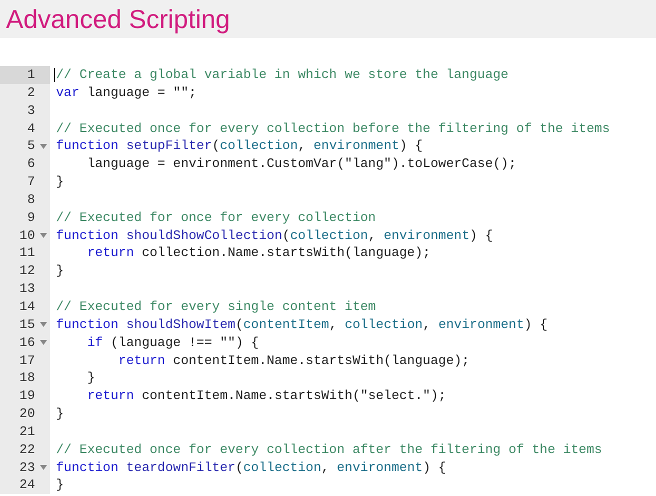 The width and height of the screenshot is (656, 496). What do you see at coordinates (118, 19) in the screenshot?
I see `page-title: Advanced Scripting` at bounding box center [118, 19].